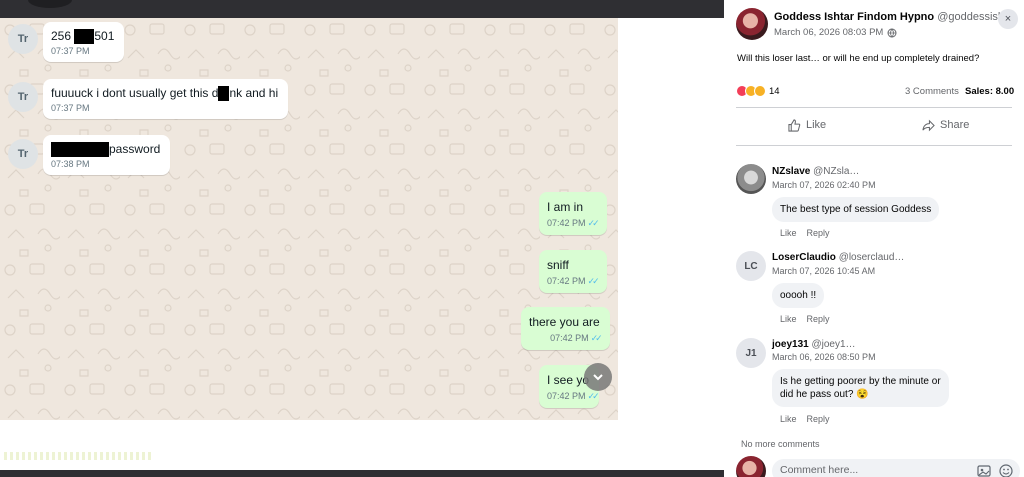 Image resolution: width=1024 pixels, height=477 pixels. I want to click on current-user-avatar, so click(751, 466).